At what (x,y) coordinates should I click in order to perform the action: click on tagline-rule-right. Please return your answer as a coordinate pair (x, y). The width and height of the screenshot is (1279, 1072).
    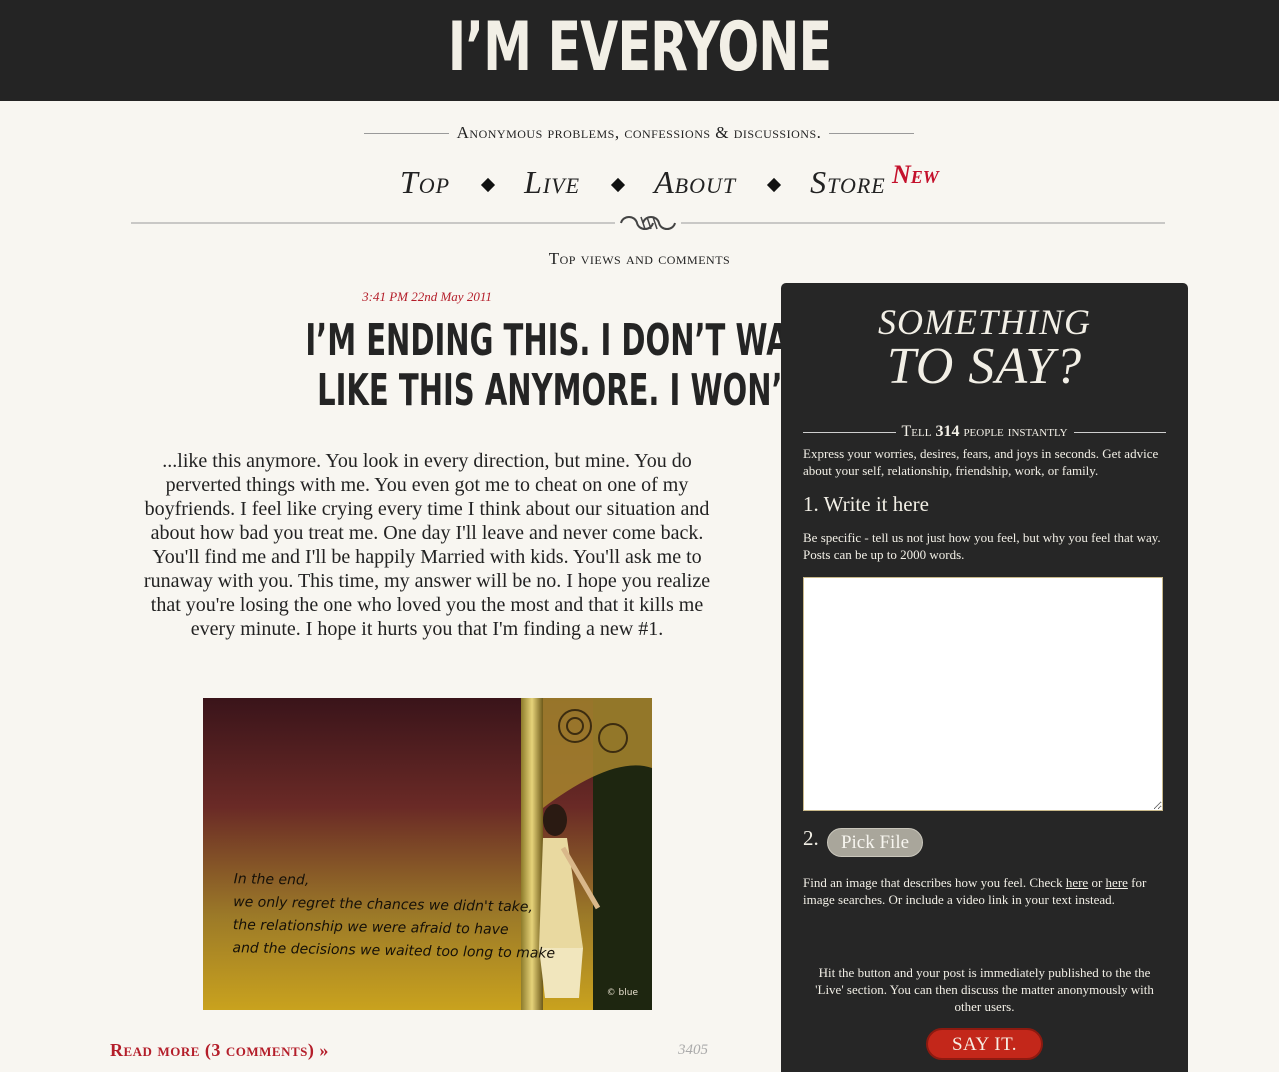
    Looking at the image, I should click on (871, 133).